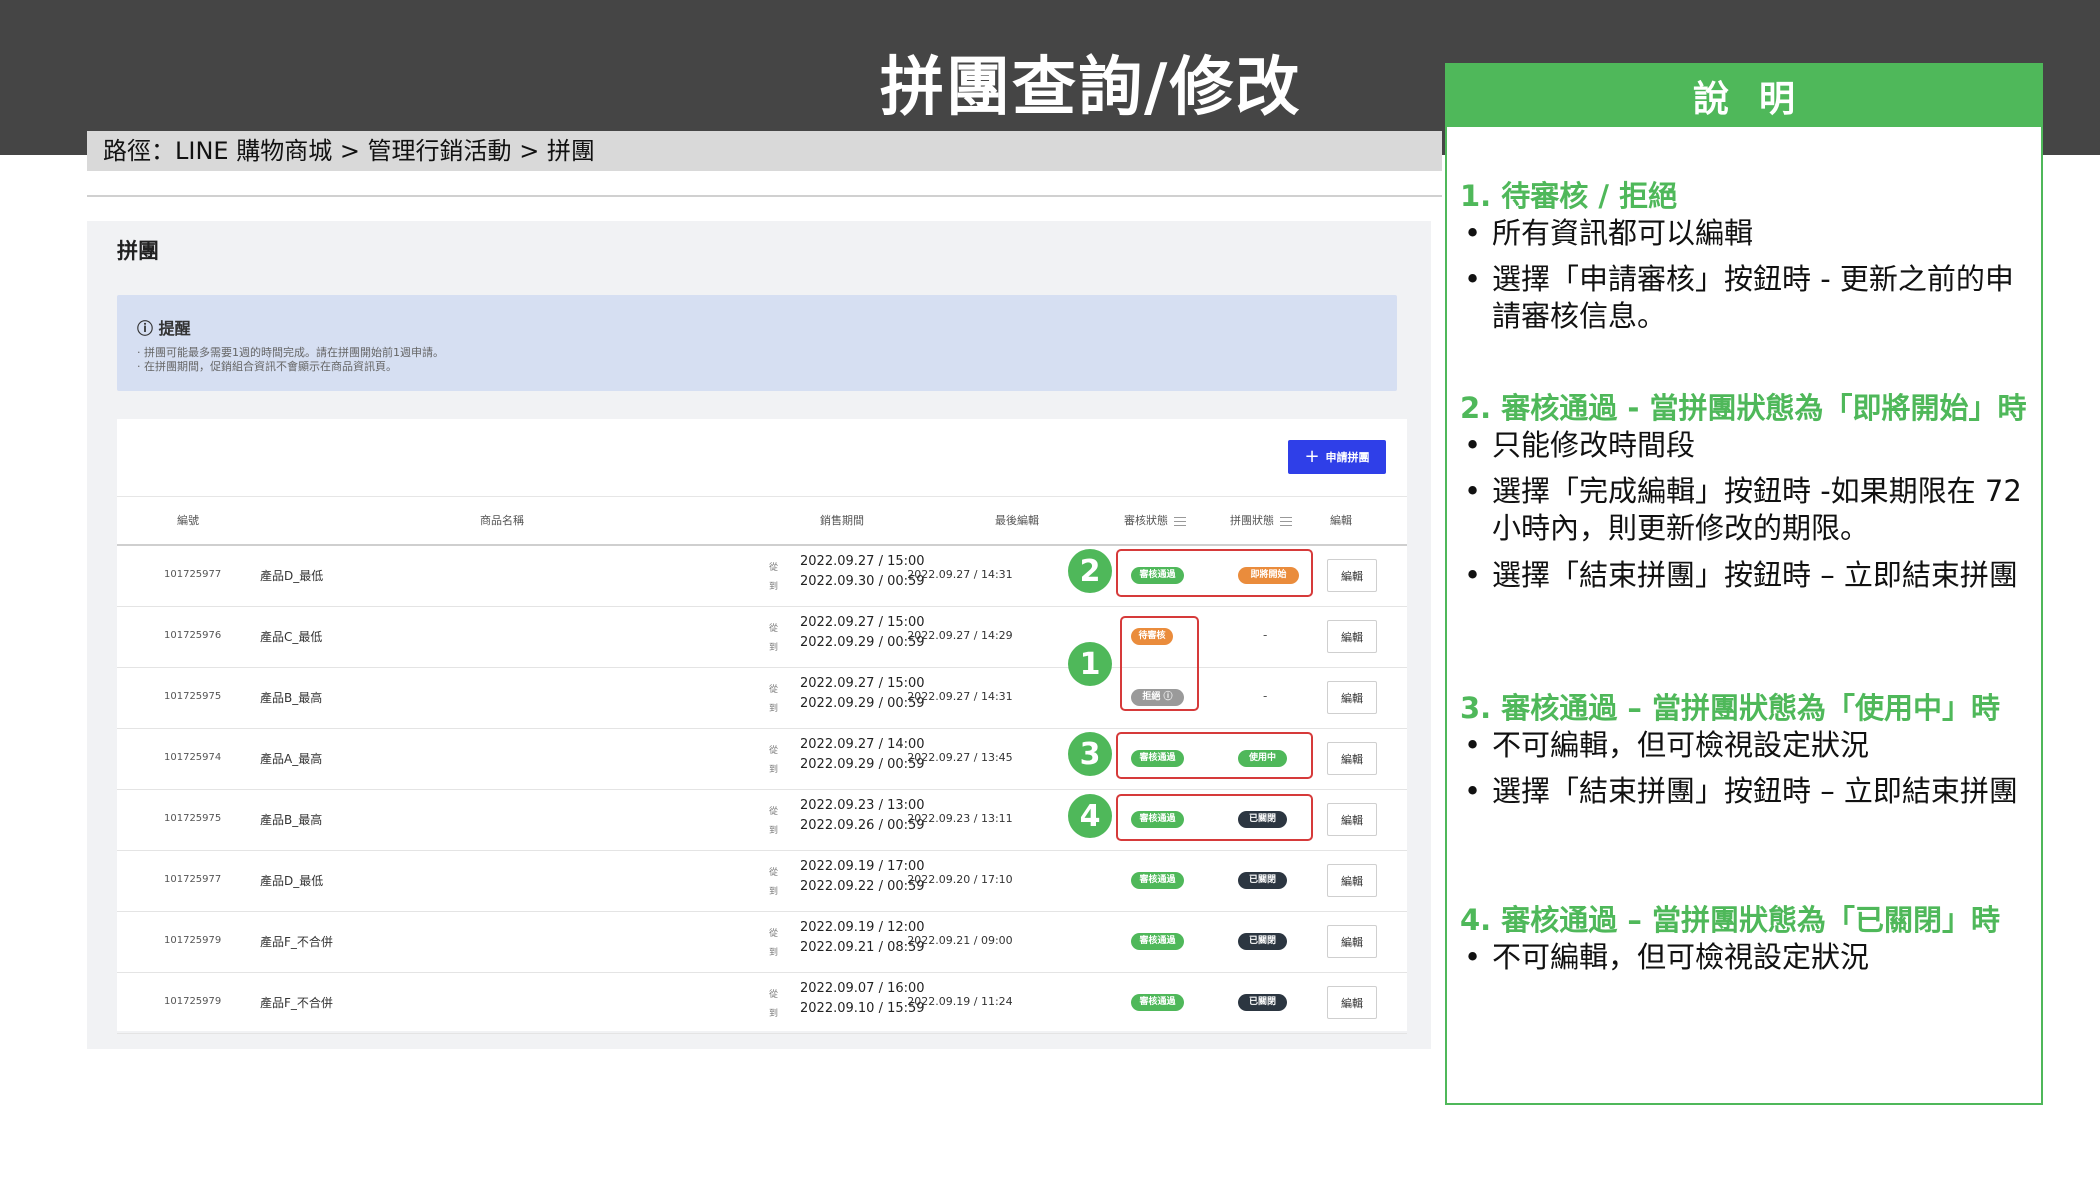 The height and width of the screenshot is (1186, 2100). I want to click on product-name: 產品A_最高, so click(291, 759).